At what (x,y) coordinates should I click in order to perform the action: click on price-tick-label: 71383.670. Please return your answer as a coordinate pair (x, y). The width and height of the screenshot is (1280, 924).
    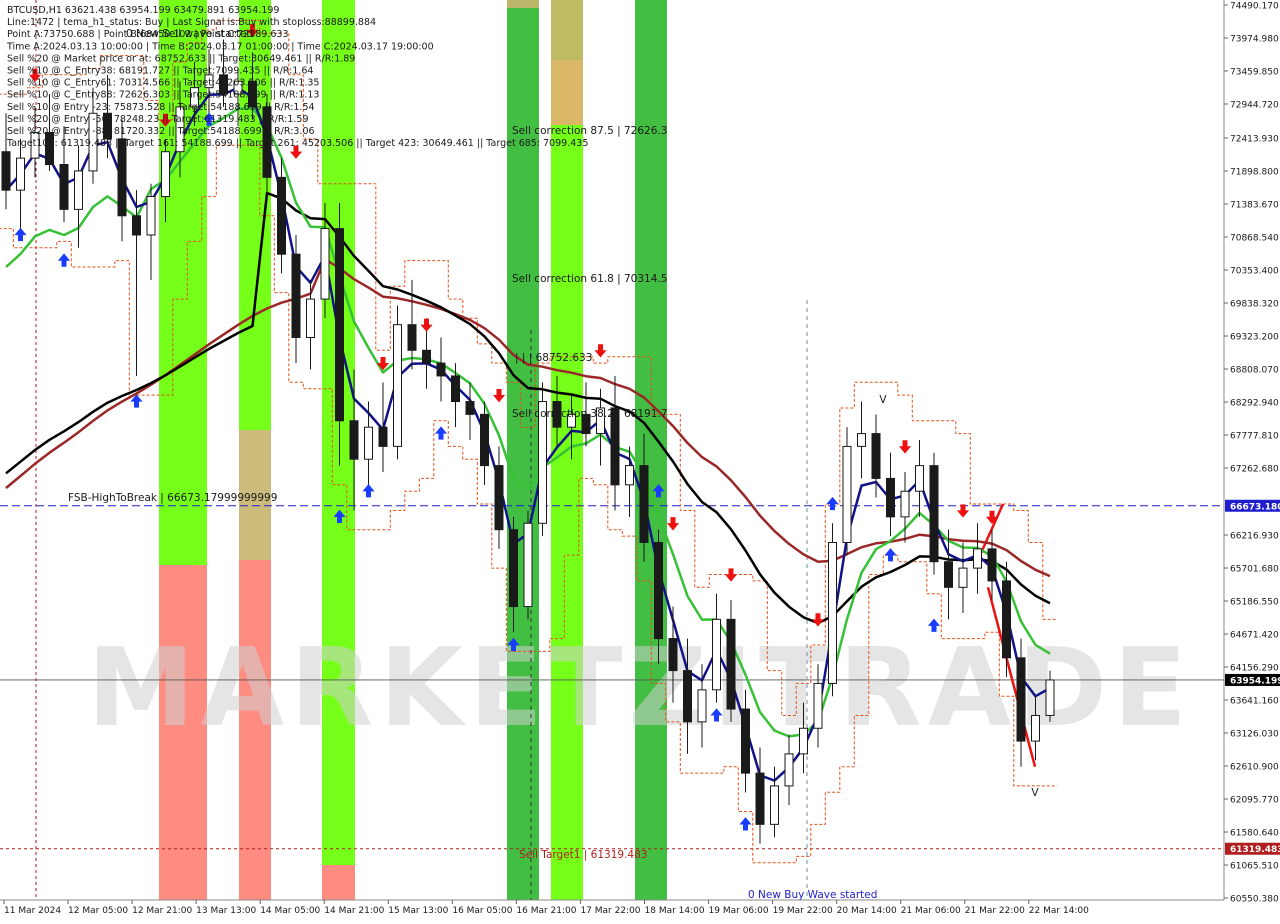
    Looking at the image, I should click on (1254, 206).